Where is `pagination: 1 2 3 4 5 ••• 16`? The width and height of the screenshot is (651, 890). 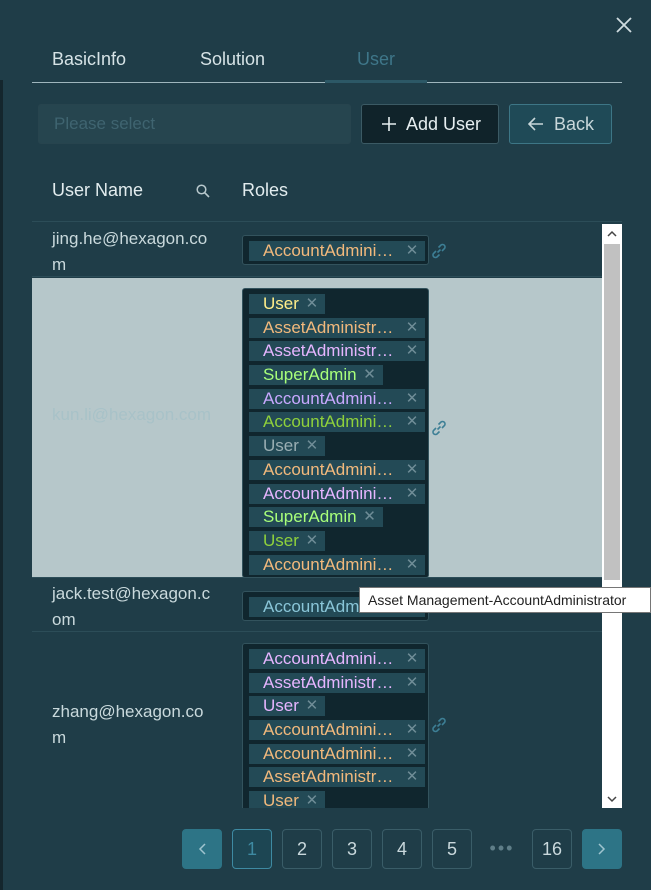
pagination: 1 2 3 4 5 ••• 16 is located at coordinates (402, 849).